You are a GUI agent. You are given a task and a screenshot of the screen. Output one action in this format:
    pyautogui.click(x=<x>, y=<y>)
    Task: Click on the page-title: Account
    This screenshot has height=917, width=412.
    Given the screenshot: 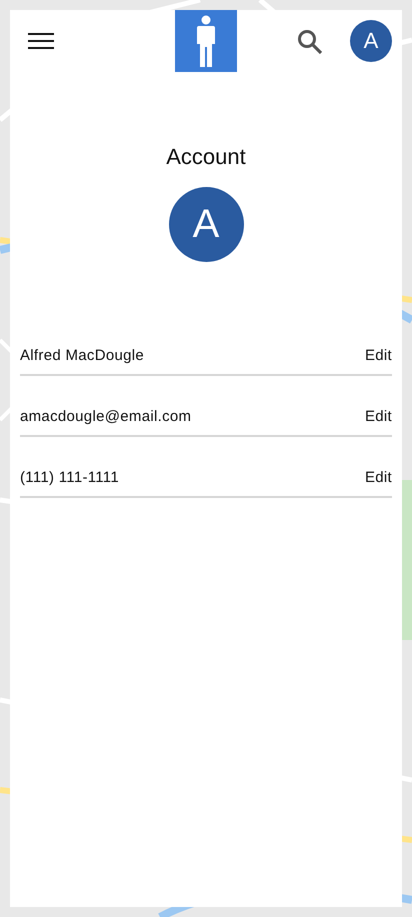 What is the action you would take?
    pyautogui.click(x=206, y=157)
    